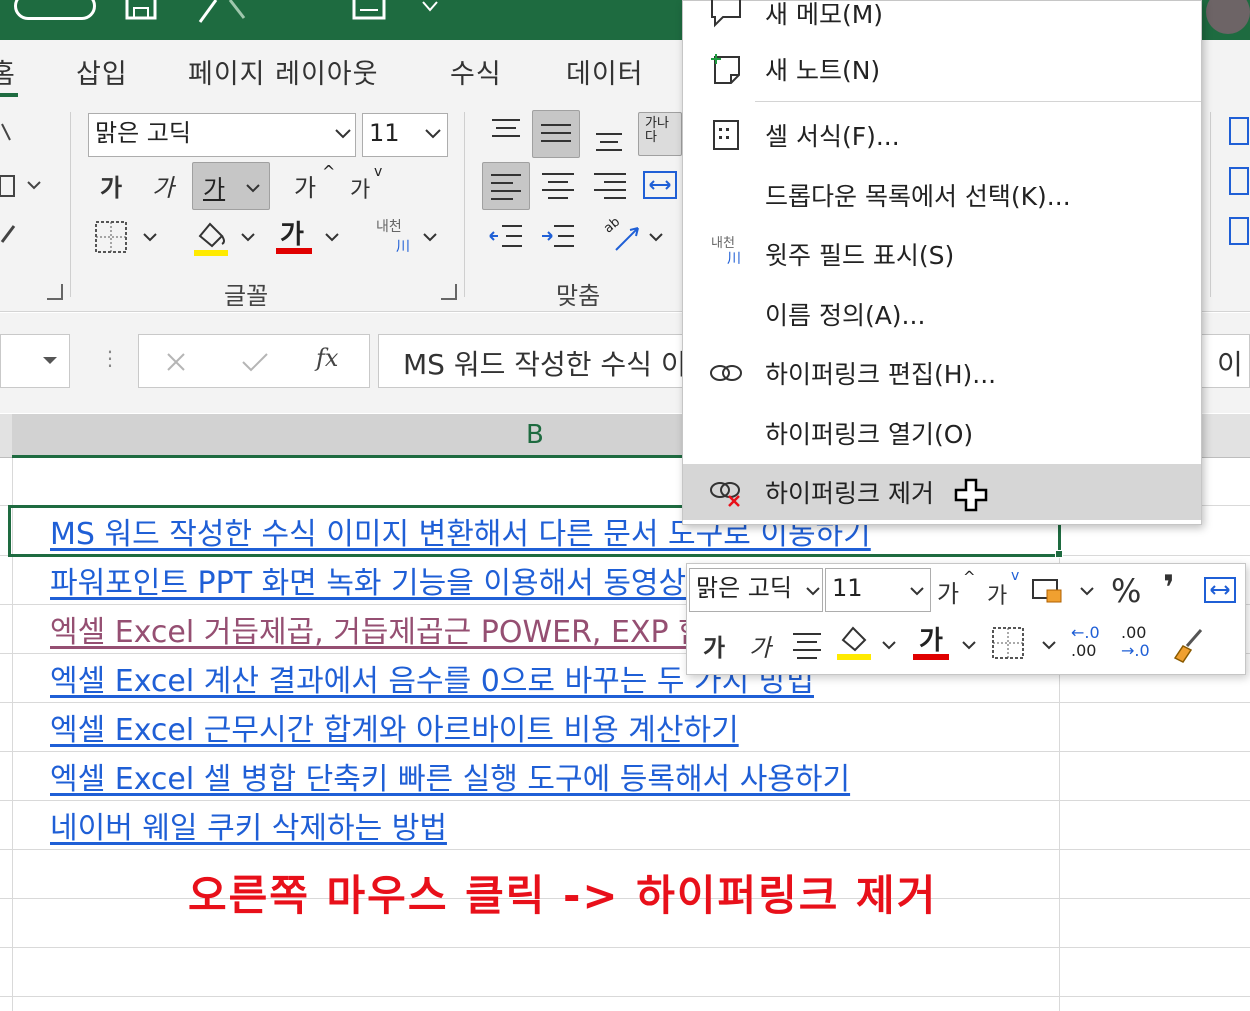 The height and width of the screenshot is (1011, 1250). I want to click on format-painter-icon, so click(10, 233).